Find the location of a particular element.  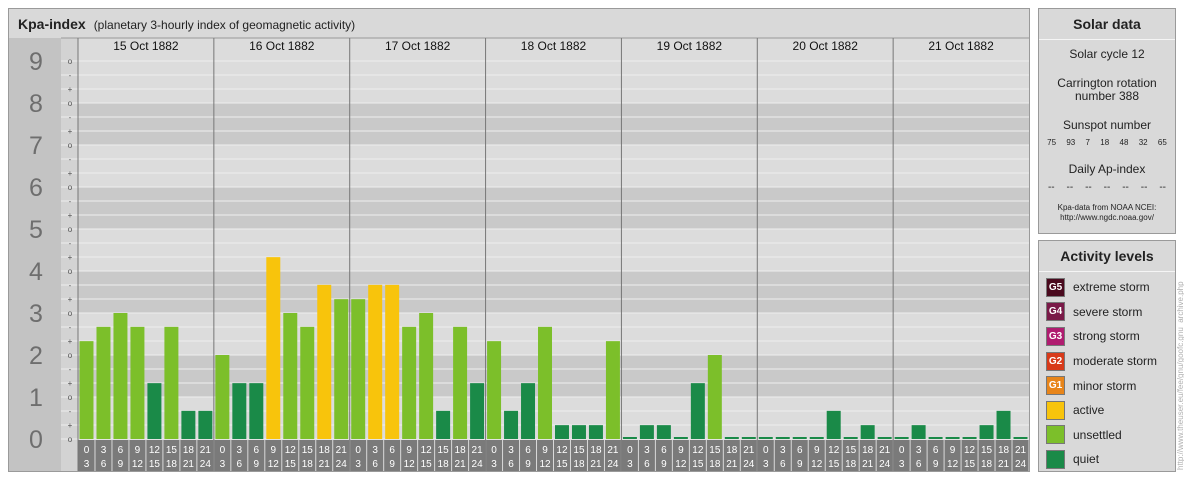

day-label: 16 Oct 1882 is located at coordinates (282, 46).